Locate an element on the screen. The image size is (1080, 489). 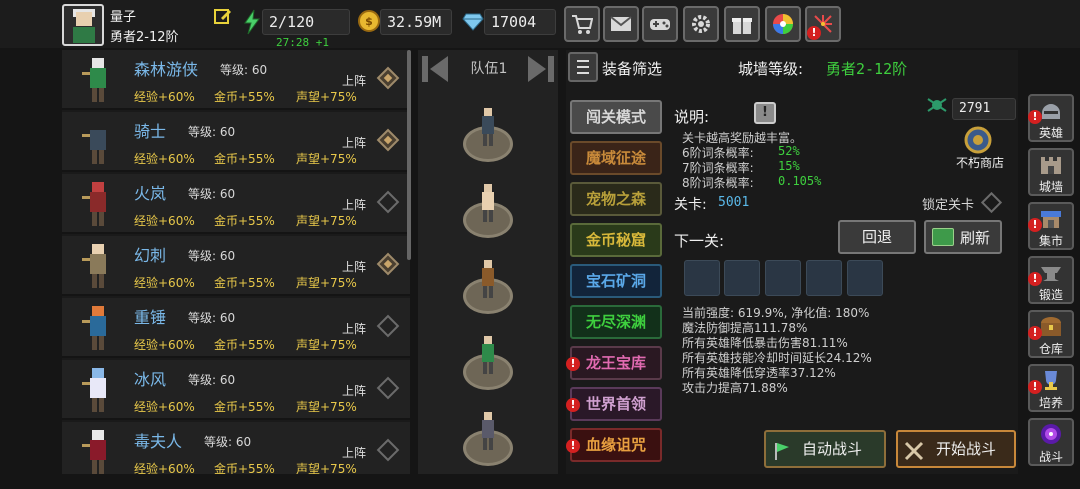
fireworks-icon: ! is located at coordinates (823, 24).